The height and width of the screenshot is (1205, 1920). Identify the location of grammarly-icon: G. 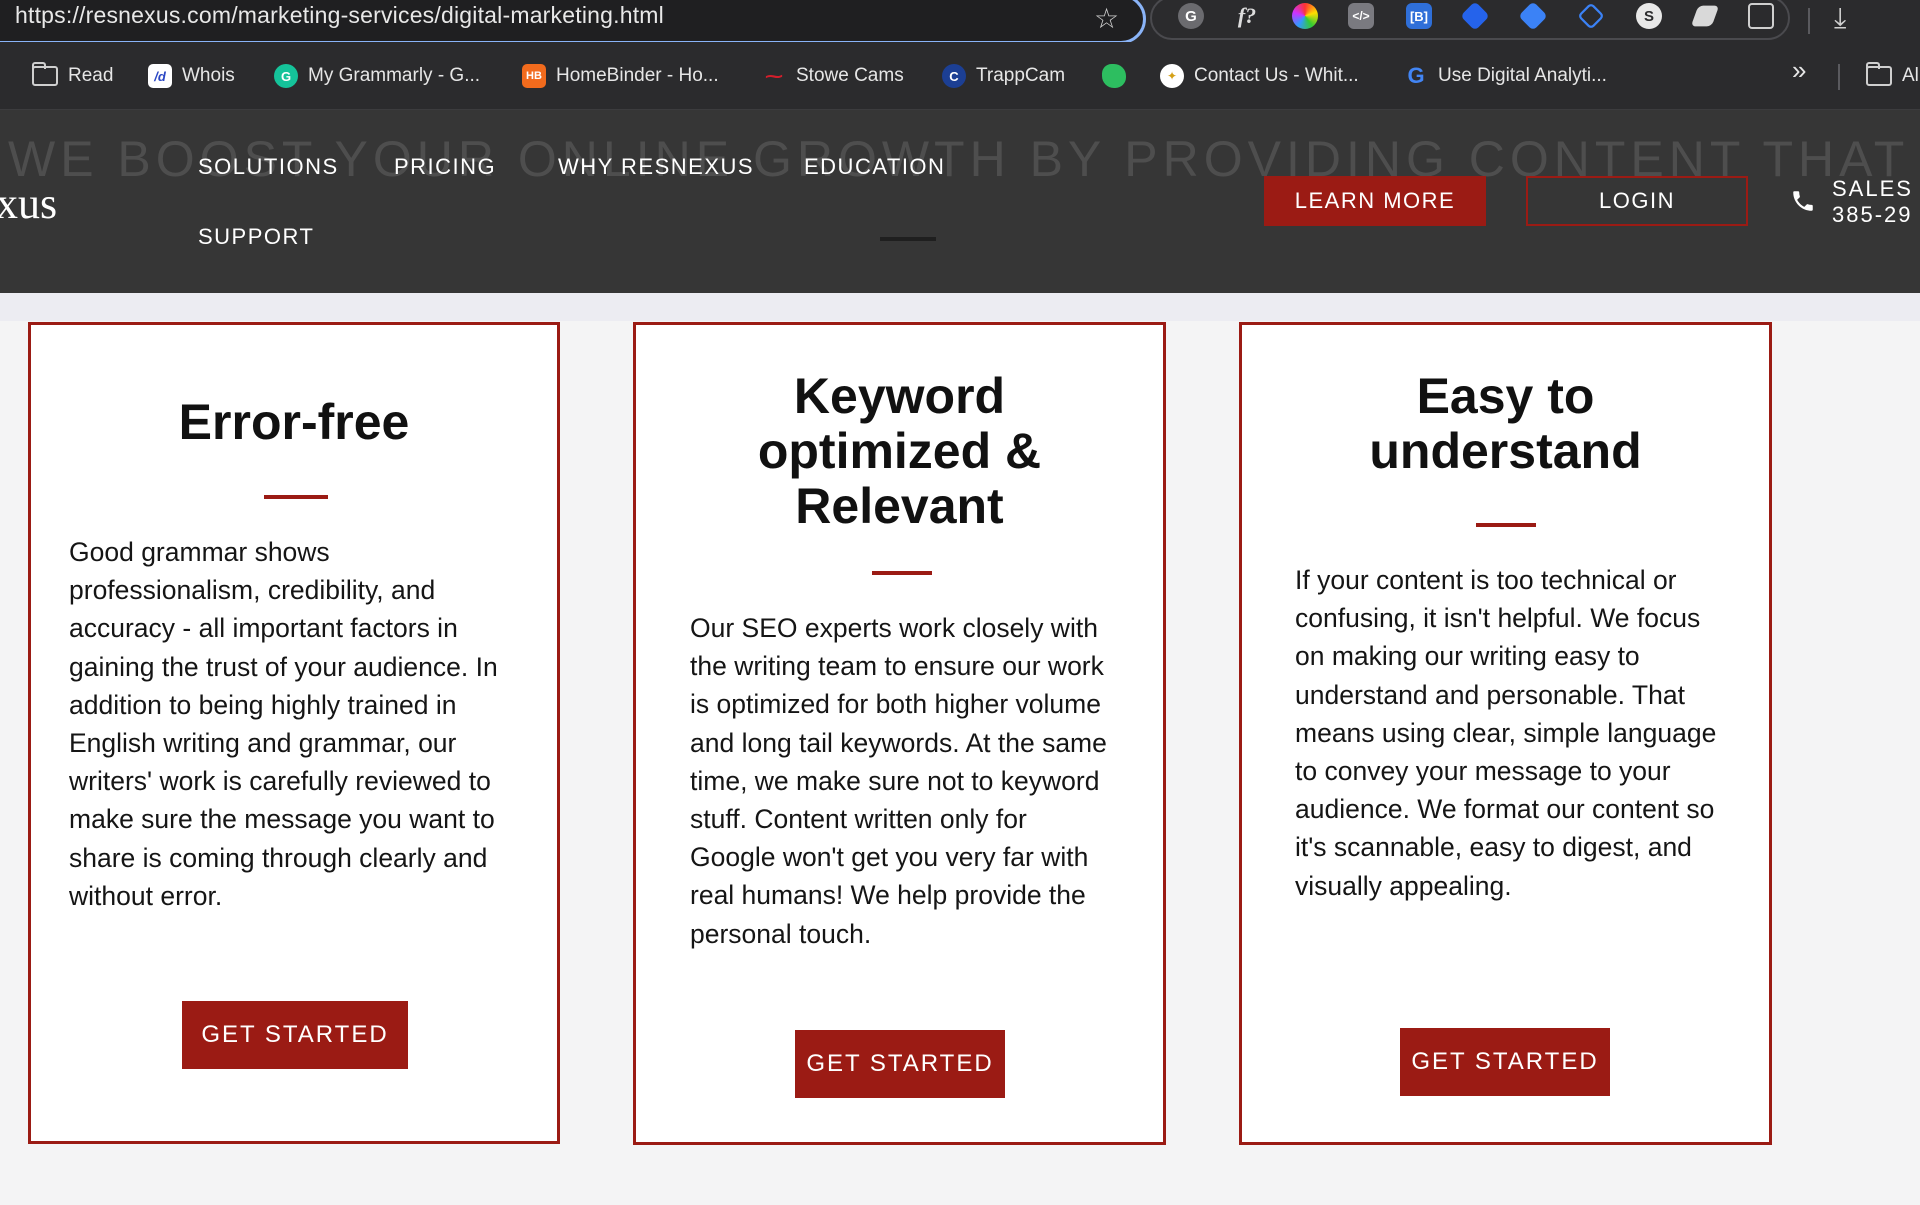
(286, 76).